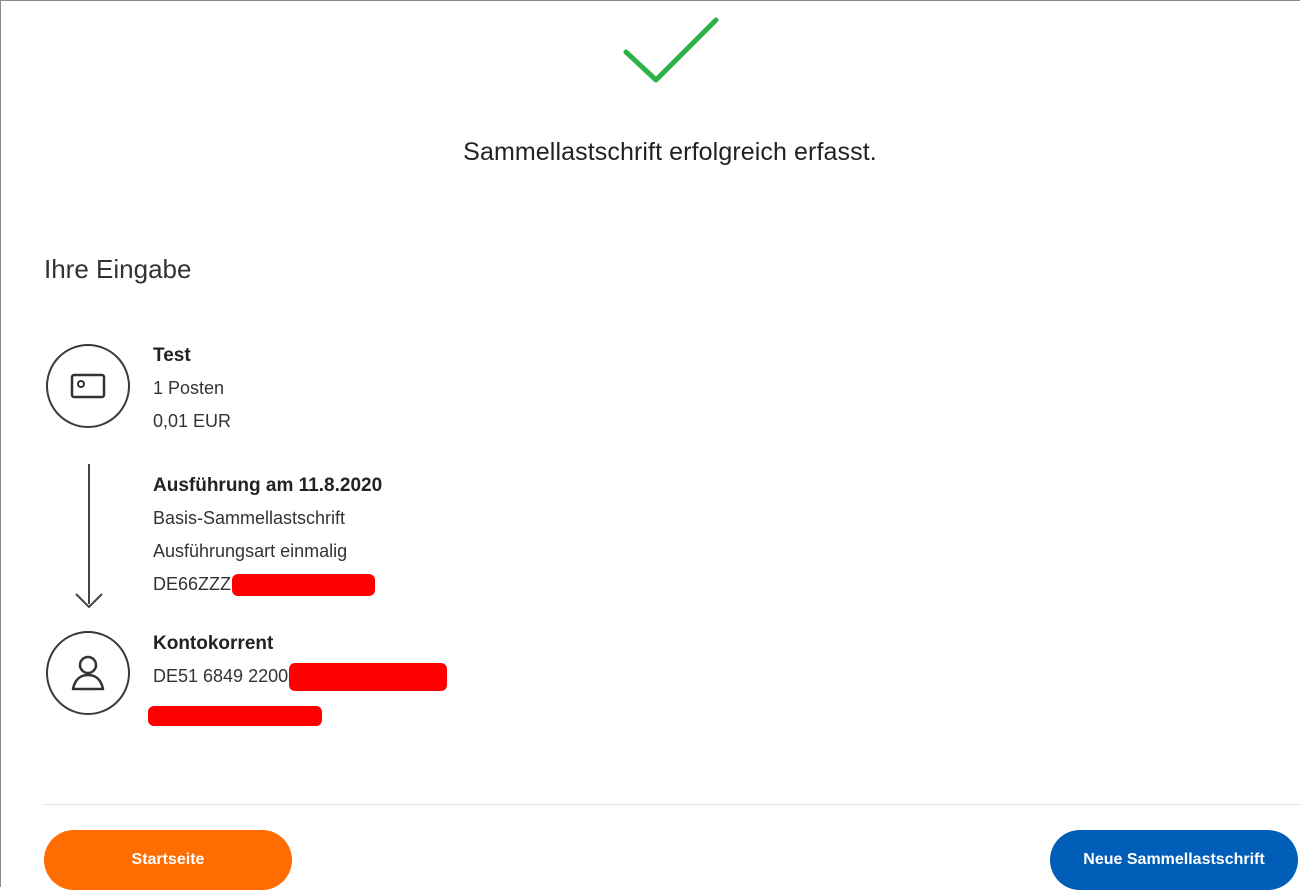  What do you see at coordinates (89, 536) in the screenshot?
I see `arrow-down-icon` at bounding box center [89, 536].